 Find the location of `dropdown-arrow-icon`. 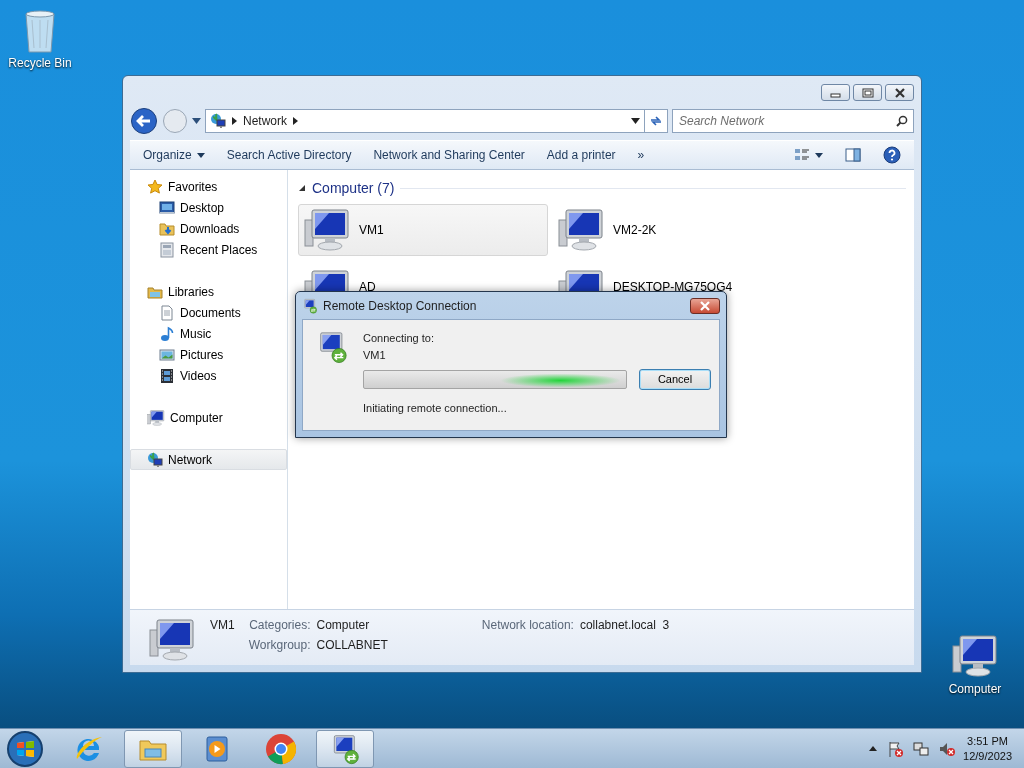

dropdown-arrow-icon is located at coordinates (635, 121).